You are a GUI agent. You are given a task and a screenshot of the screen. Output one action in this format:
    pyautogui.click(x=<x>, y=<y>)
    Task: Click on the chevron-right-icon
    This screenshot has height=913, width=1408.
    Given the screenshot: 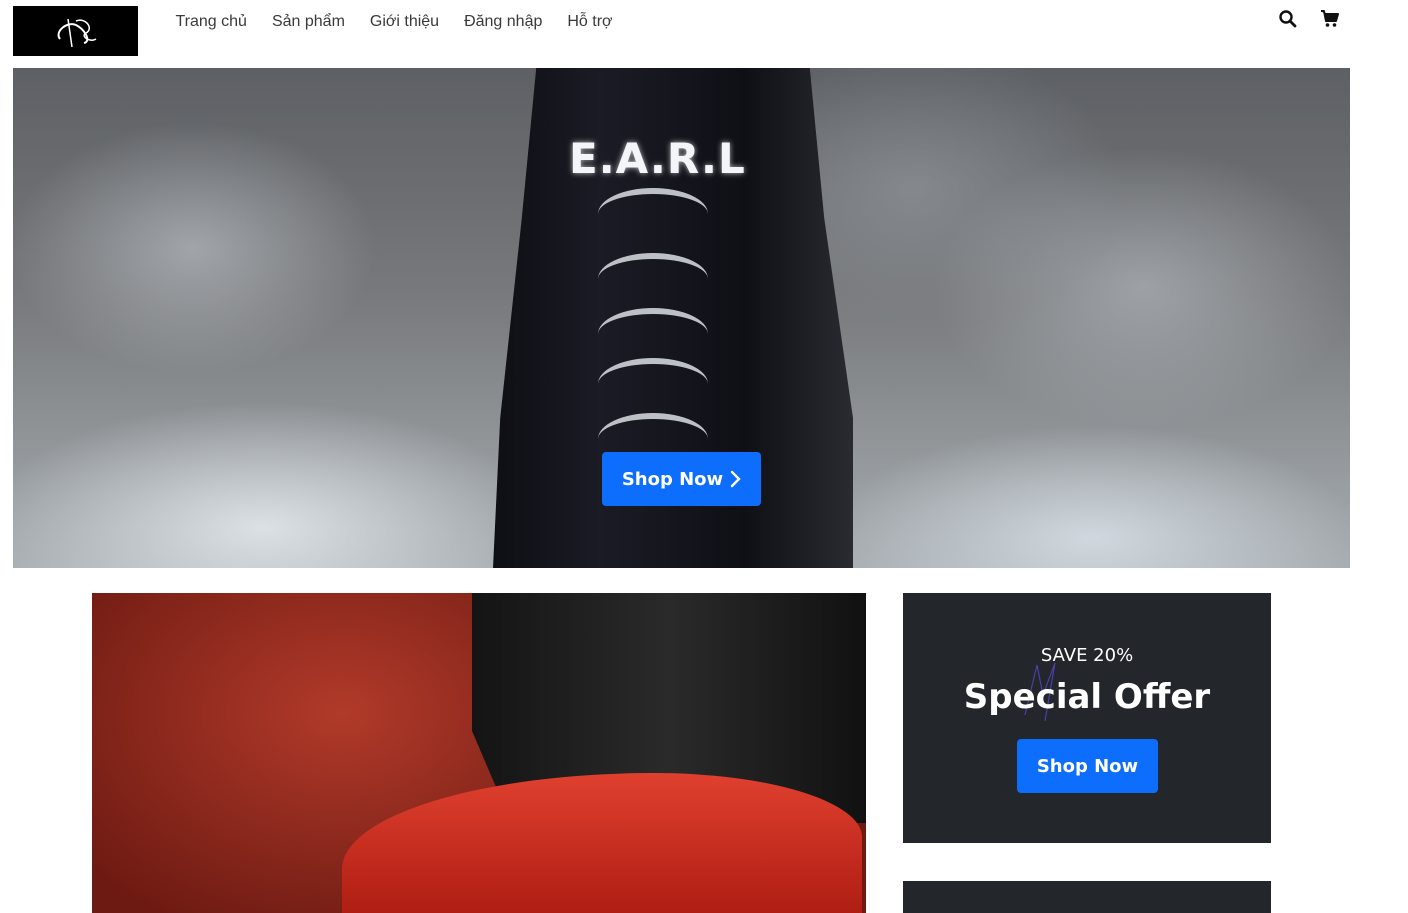 What is the action you would take?
    pyautogui.click(x=735, y=479)
    